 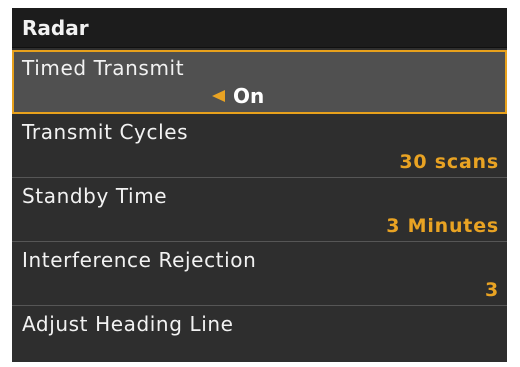 What do you see at coordinates (105, 132) in the screenshot?
I see `menu-item-label: Transmit Cycles` at bounding box center [105, 132].